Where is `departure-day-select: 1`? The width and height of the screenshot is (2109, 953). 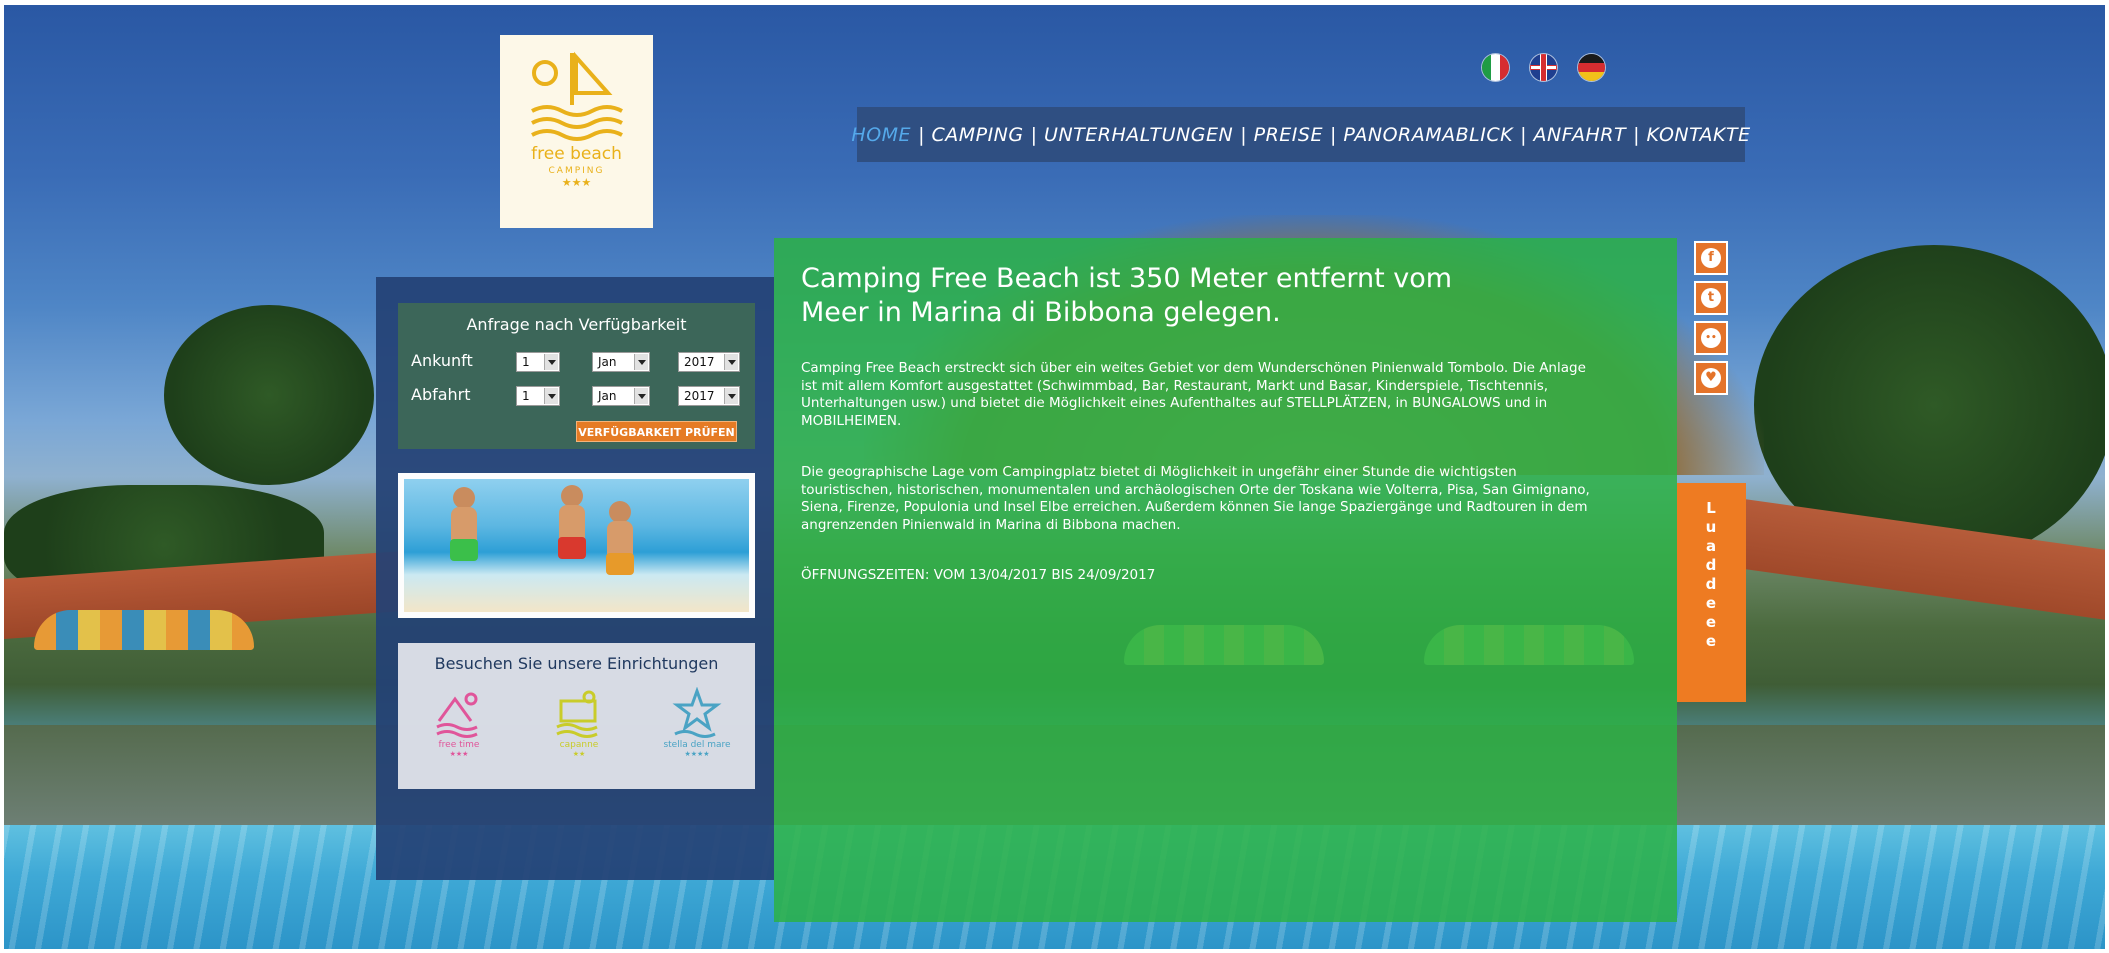
departure-day-select: 1 is located at coordinates (538, 396).